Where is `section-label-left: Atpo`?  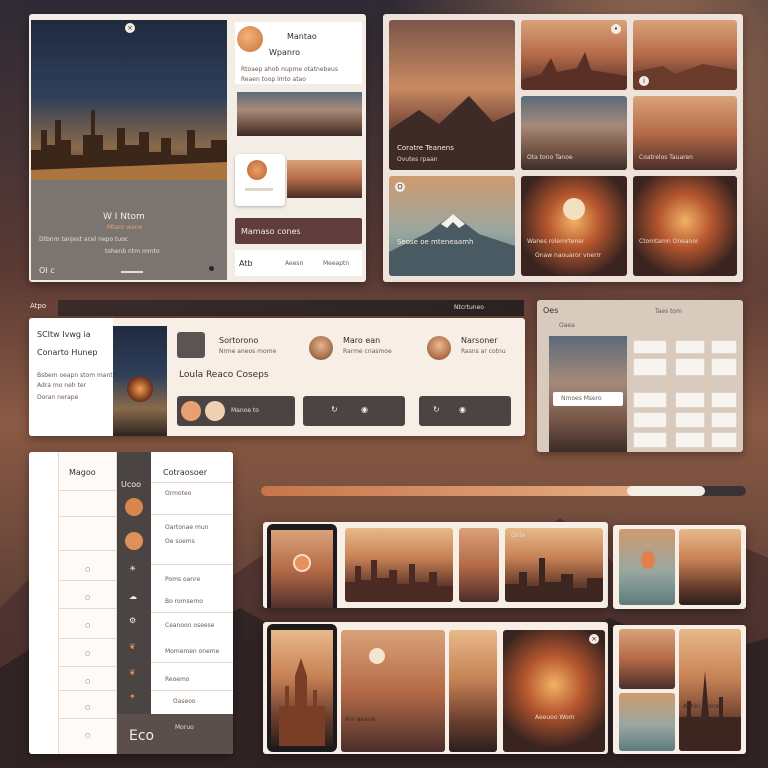
section-label-left: Atpo is located at coordinates (38, 306).